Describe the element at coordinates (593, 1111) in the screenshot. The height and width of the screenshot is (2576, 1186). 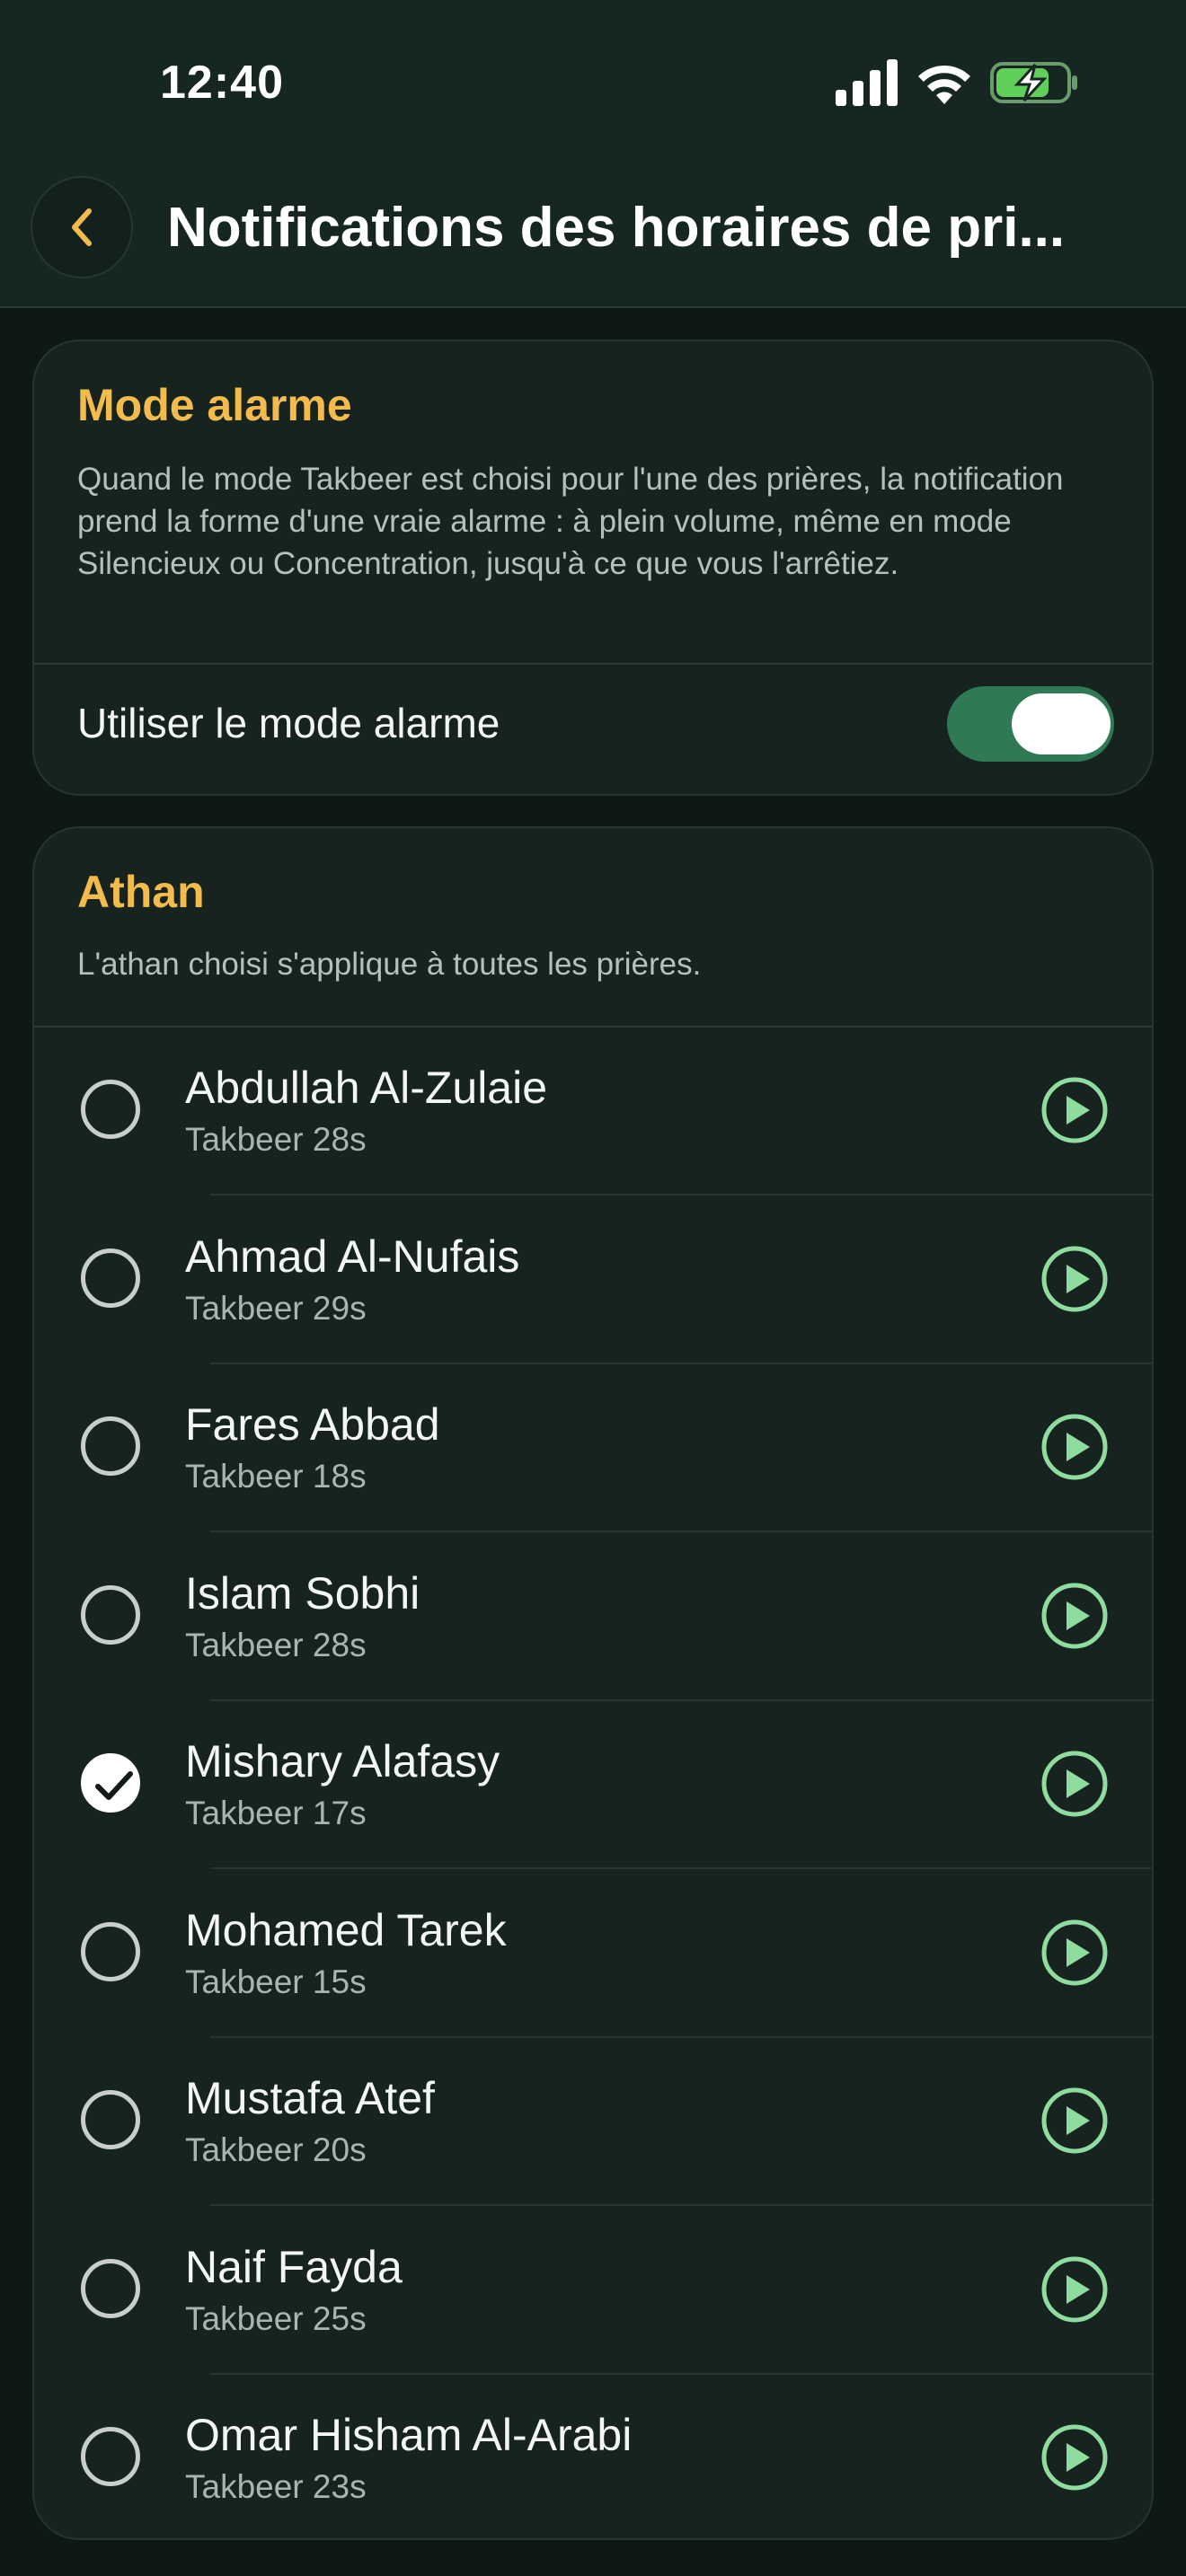
I see `reciter-row: Abdullah Al-Zulaie Takbeer 28s` at that location.